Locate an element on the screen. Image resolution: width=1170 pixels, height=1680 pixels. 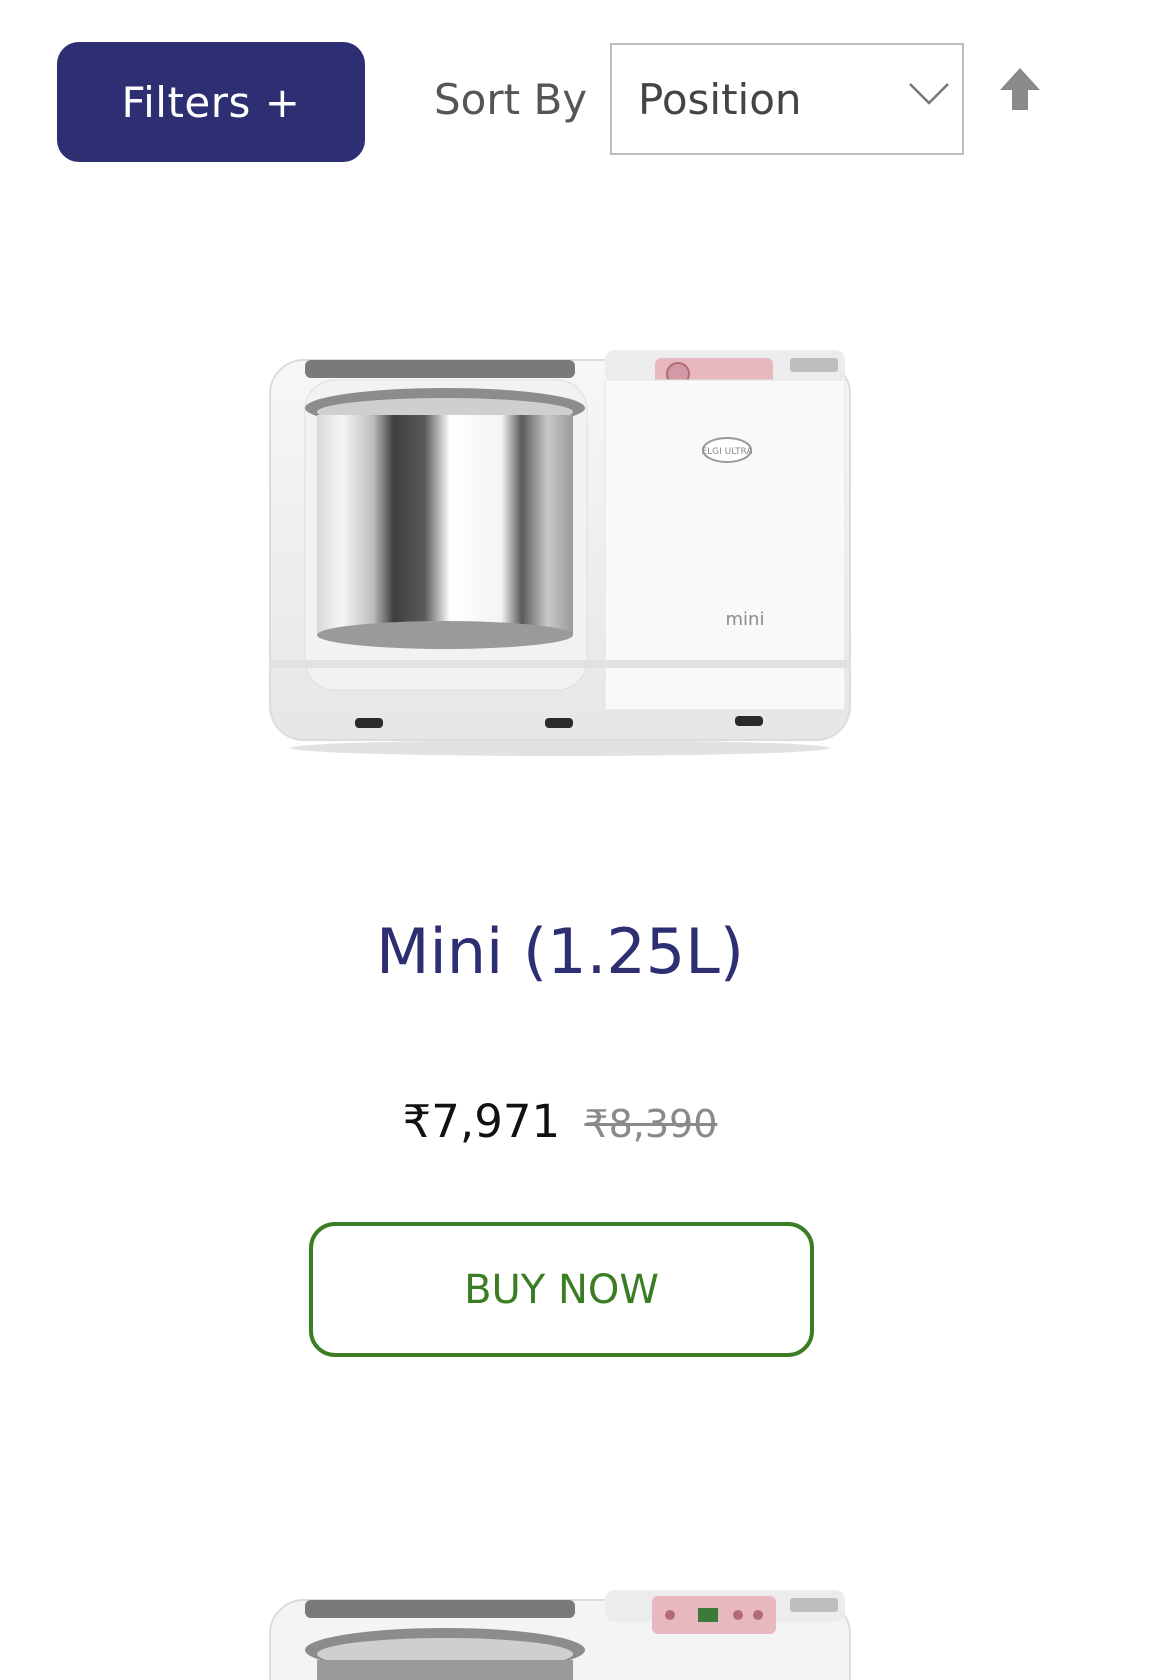
buy-now-button: BUY NOW is located at coordinates (561, 1289).